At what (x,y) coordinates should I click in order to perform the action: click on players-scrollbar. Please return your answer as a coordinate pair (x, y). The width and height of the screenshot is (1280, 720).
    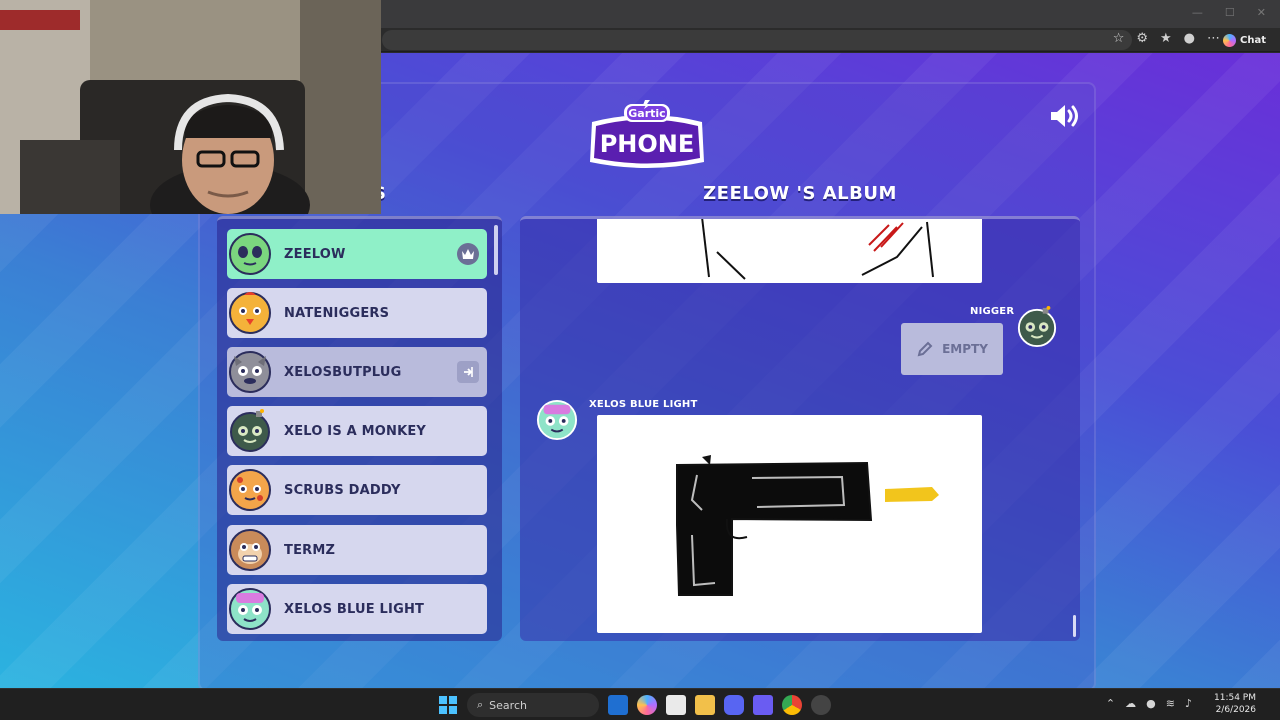
    Looking at the image, I should click on (496, 250).